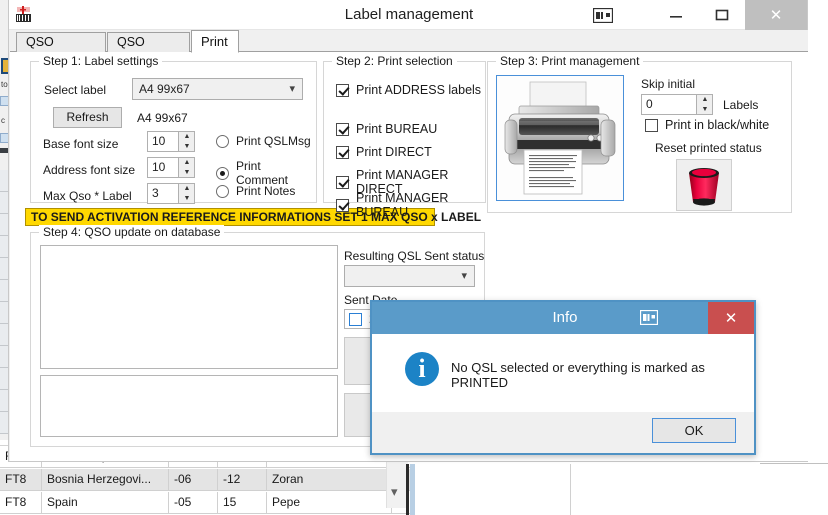 Image resolution: width=828 pixels, height=515 pixels. I want to click on address-font-size-stepper: 10 ▲ ▼, so click(171, 167).